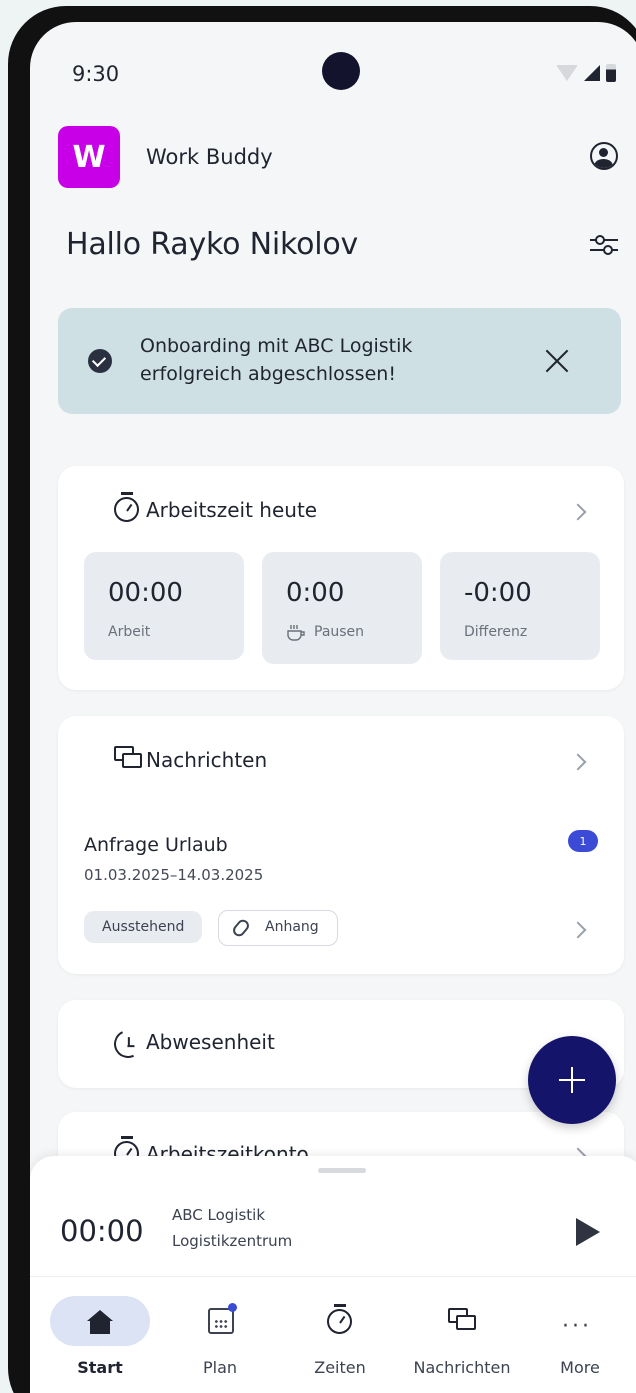 Image resolution: width=636 pixels, height=1393 pixels. Describe the element at coordinates (145, 593) in the screenshot. I see `stat-value: 00:00` at that location.